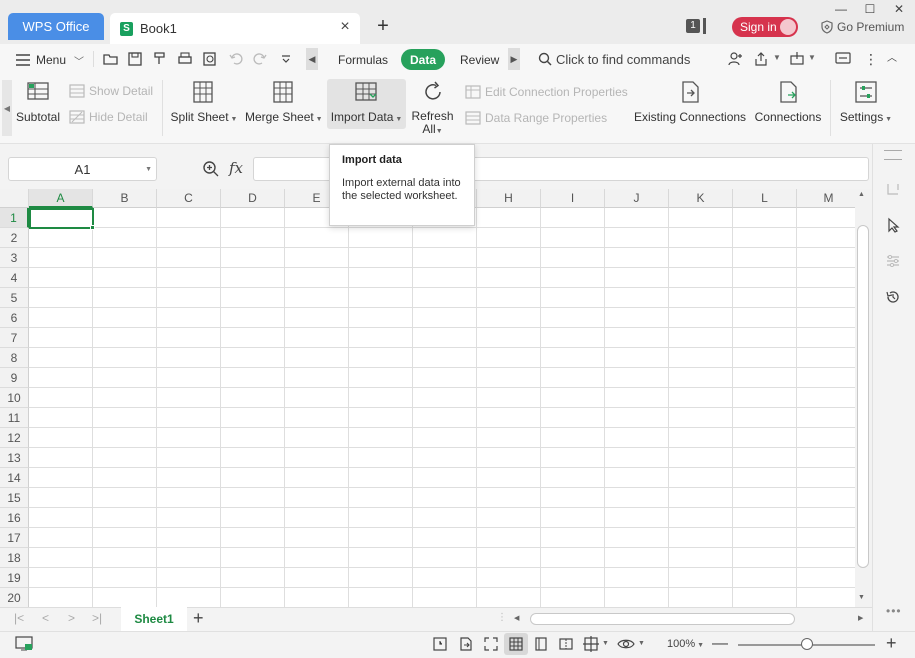 Image resolution: width=915 pixels, height=658 pixels. What do you see at coordinates (366, 105) in the screenshot?
I see `import-data-button: Import Data ▼` at bounding box center [366, 105].